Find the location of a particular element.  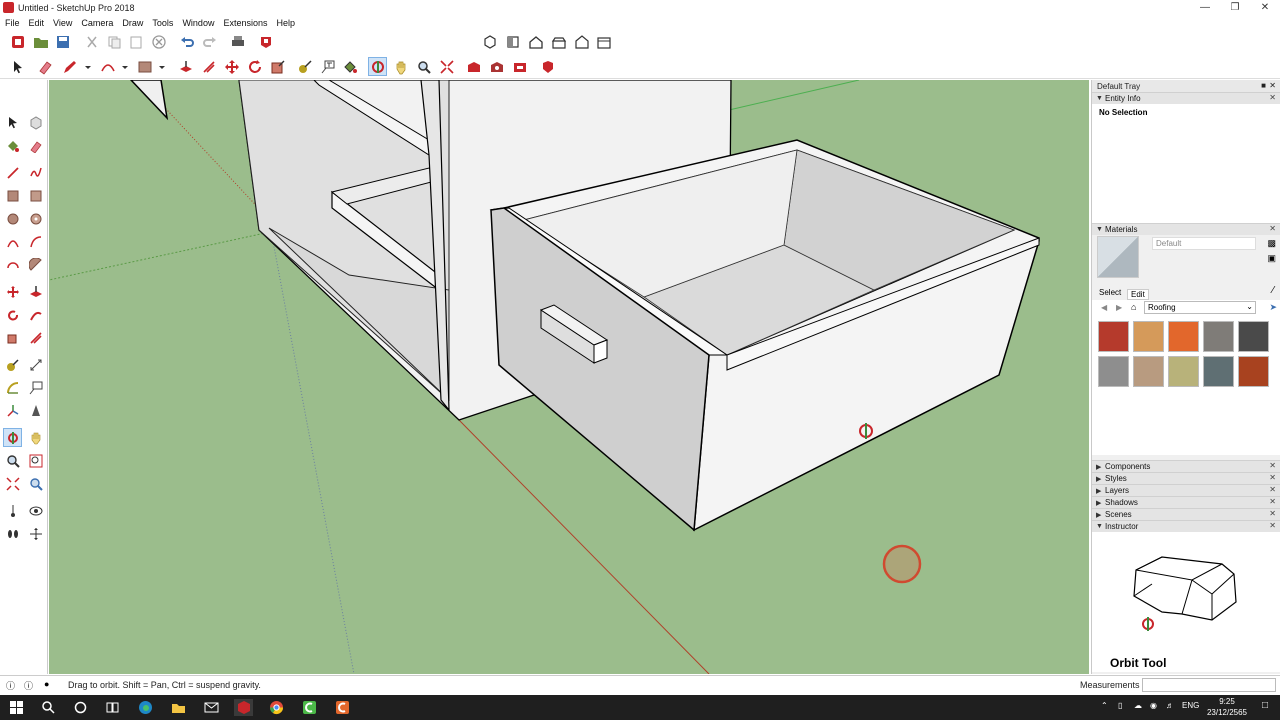

menu-window: Window is located at coordinates (197, 23).